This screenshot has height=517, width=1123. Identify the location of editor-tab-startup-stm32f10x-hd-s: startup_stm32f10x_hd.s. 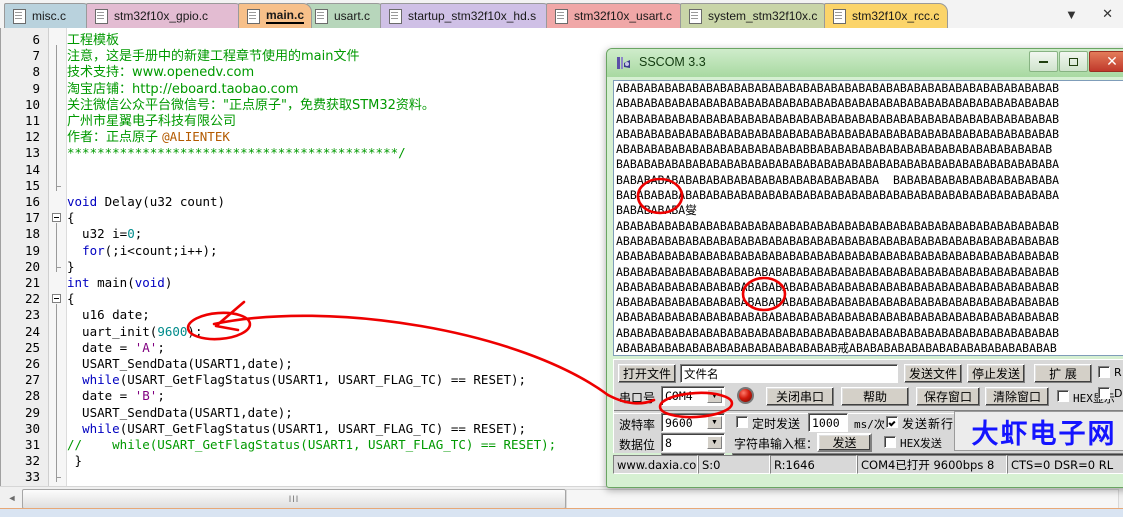
(466, 15).